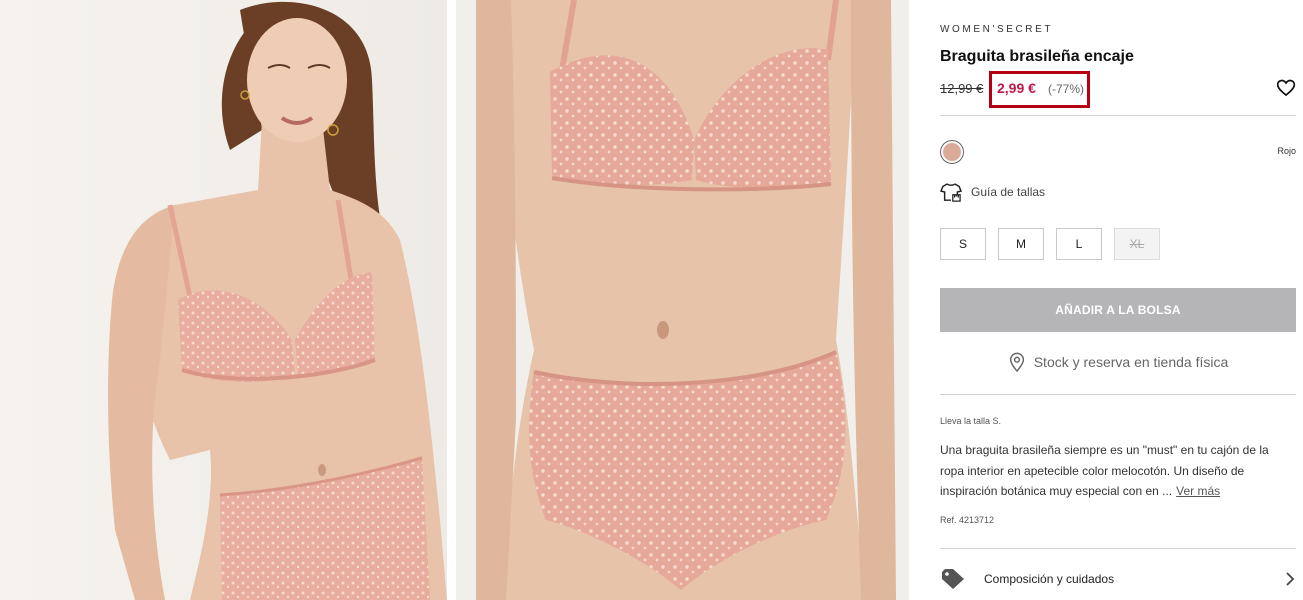 The image size is (1303, 600). Describe the element at coordinates (1131, 362) in the screenshot. I see `store-stock-label: Stock y reserva en tienda física` at that location.